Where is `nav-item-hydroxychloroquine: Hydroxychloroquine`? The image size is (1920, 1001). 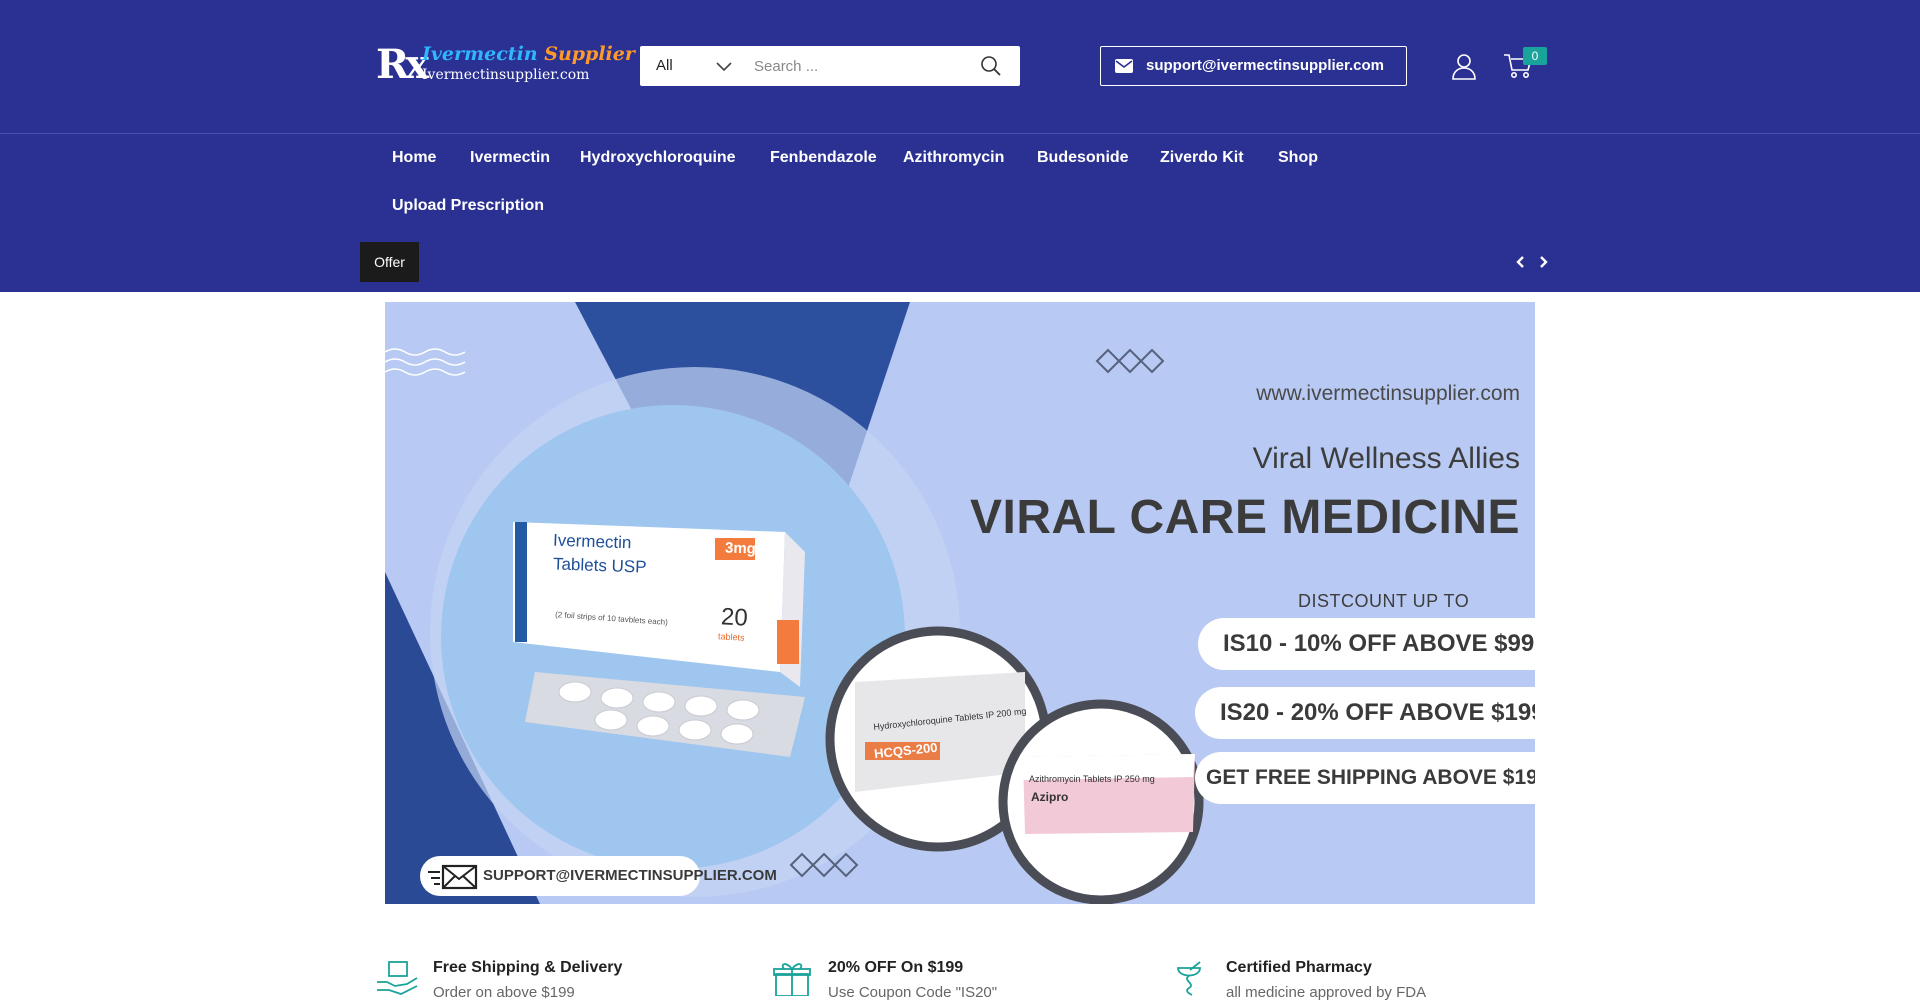 nav-item-hydroxychloroquine: Hydroxychloroquine is located at coordinates (658, 158).